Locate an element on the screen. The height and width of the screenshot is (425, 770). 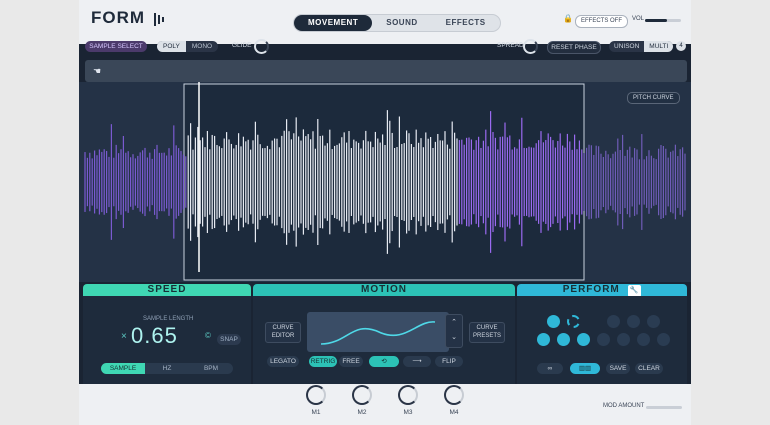
macro-m2: M2 is located at coordinates (362, 400).